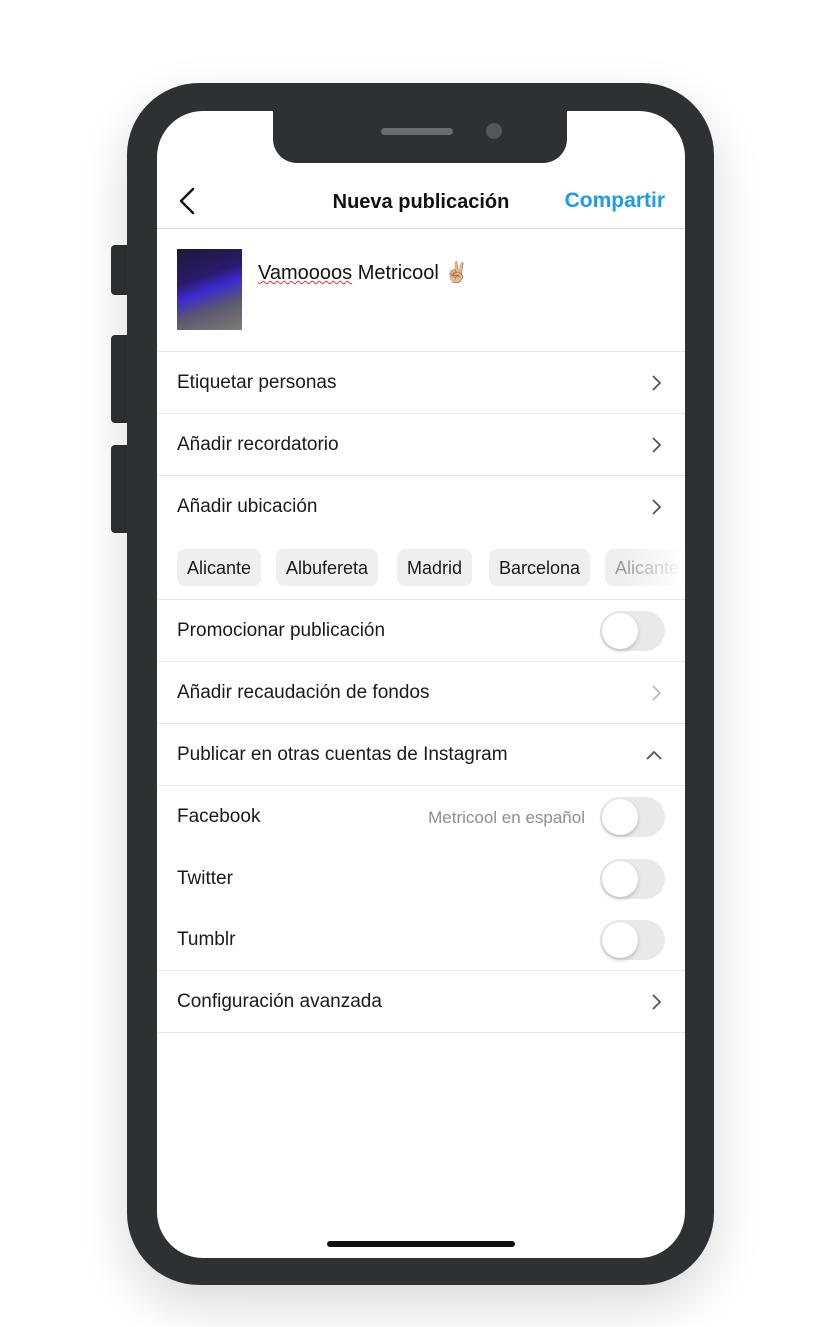  Describe the element at coordinates (435, 567) in the screenshot. I see `location-chip: Madrid` at that location.